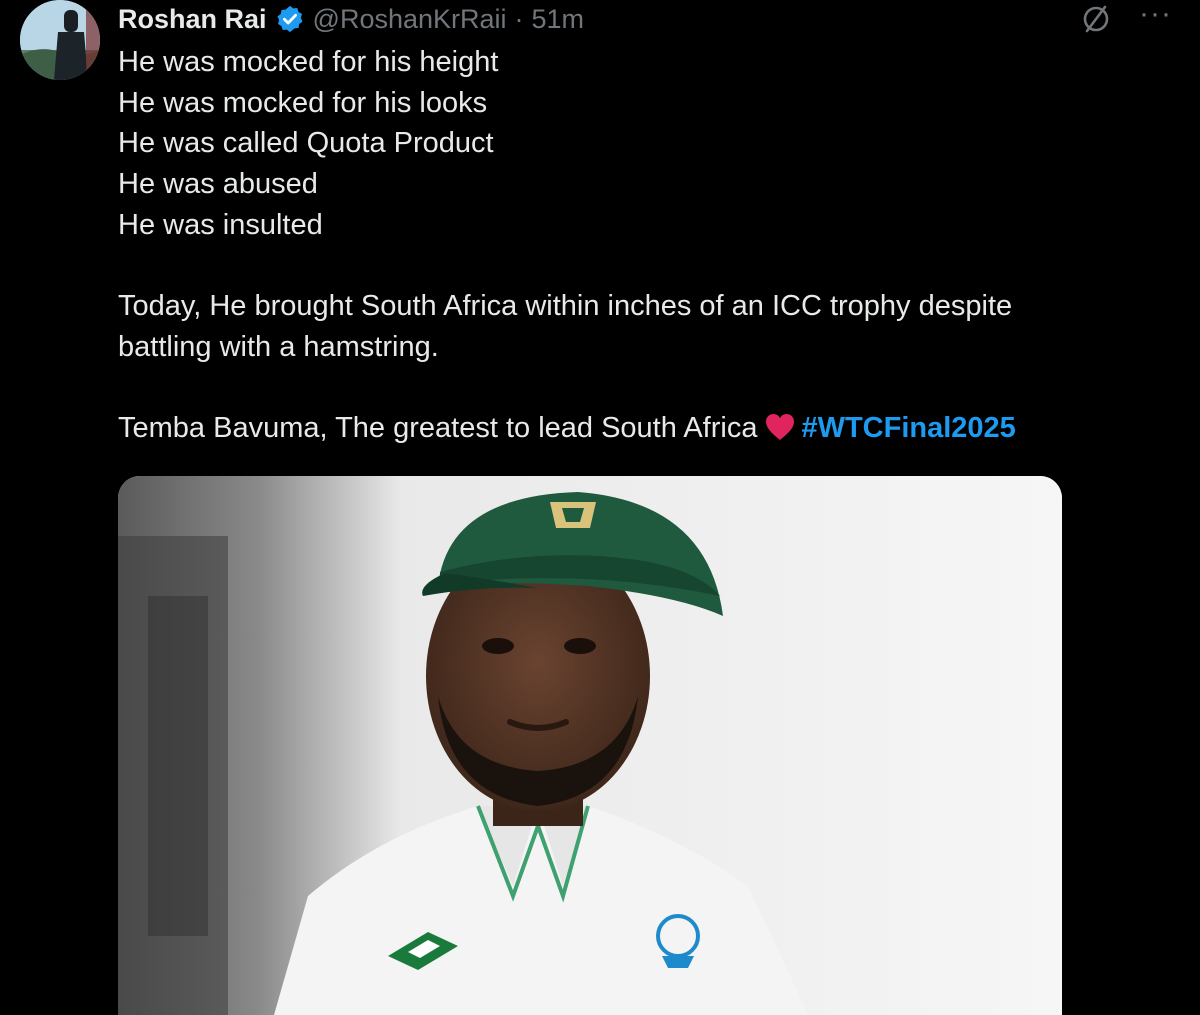 This screenshot has height=1015, width=1200. I want to click on profile-photo-icon, so click(60, 40).